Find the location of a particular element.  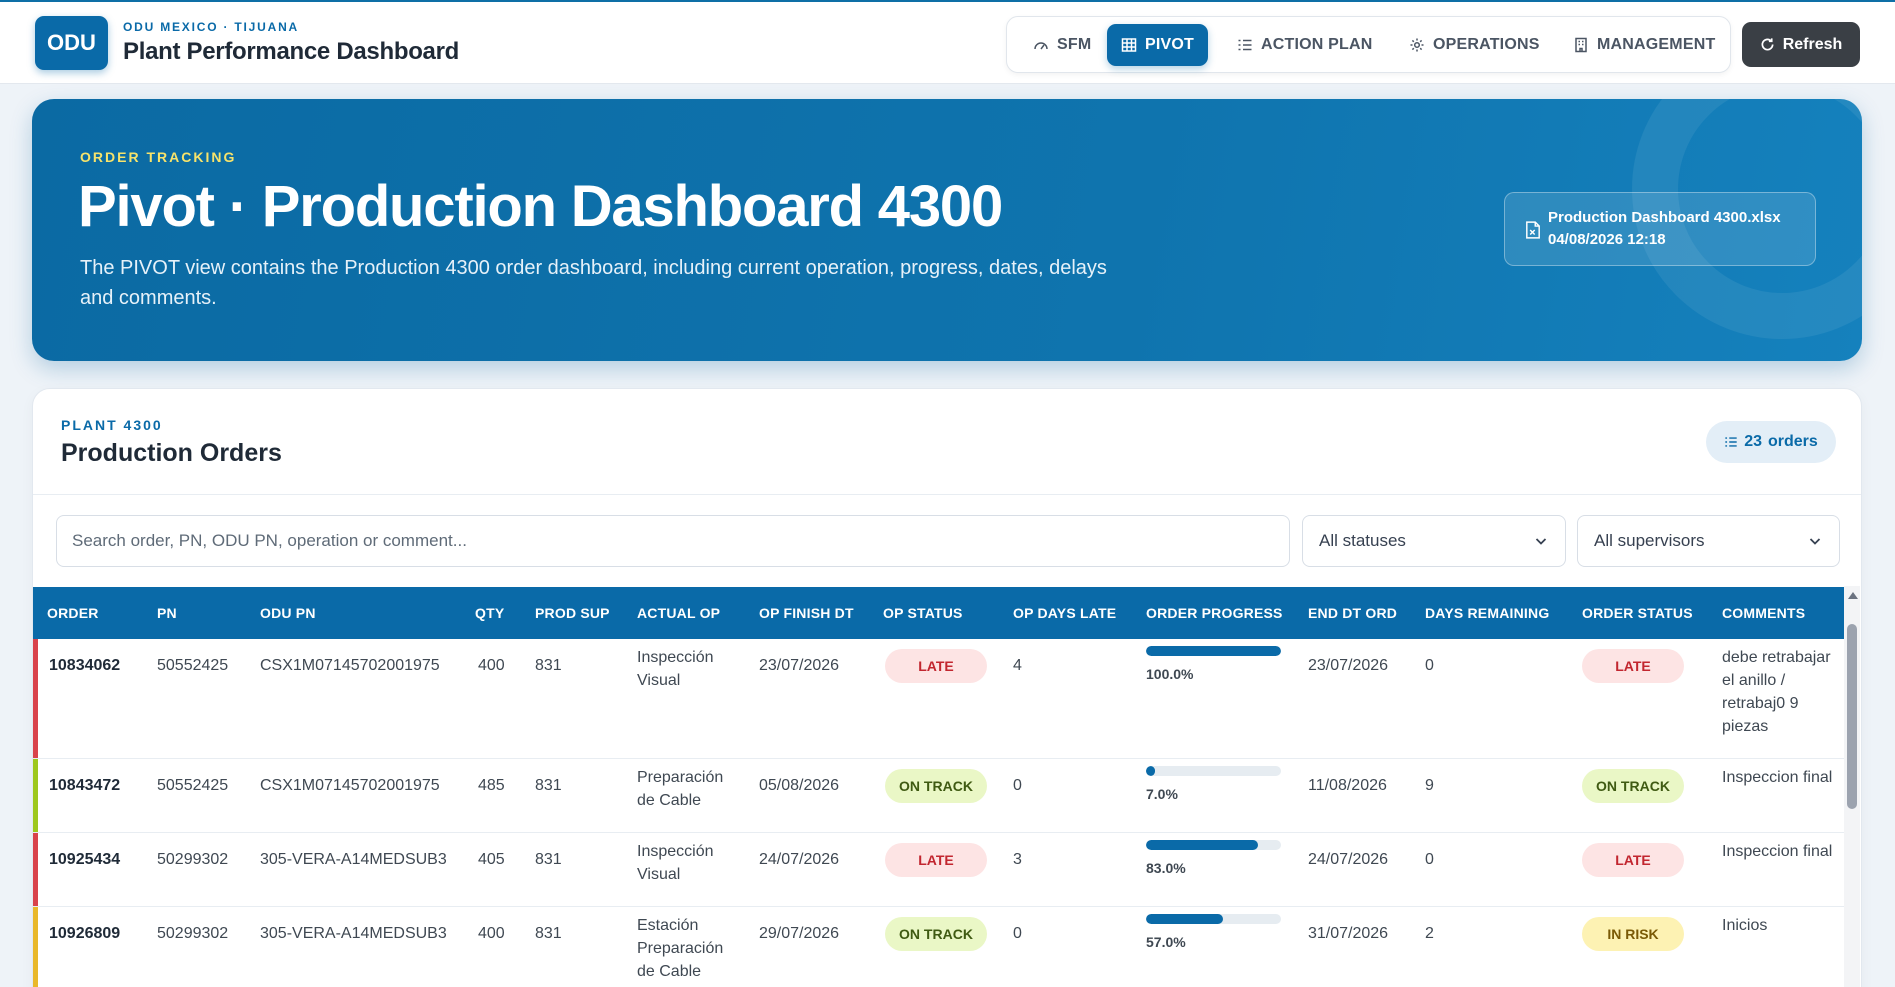

col-order-status: ORDER STATUS is located at coordinates (1637, 613).